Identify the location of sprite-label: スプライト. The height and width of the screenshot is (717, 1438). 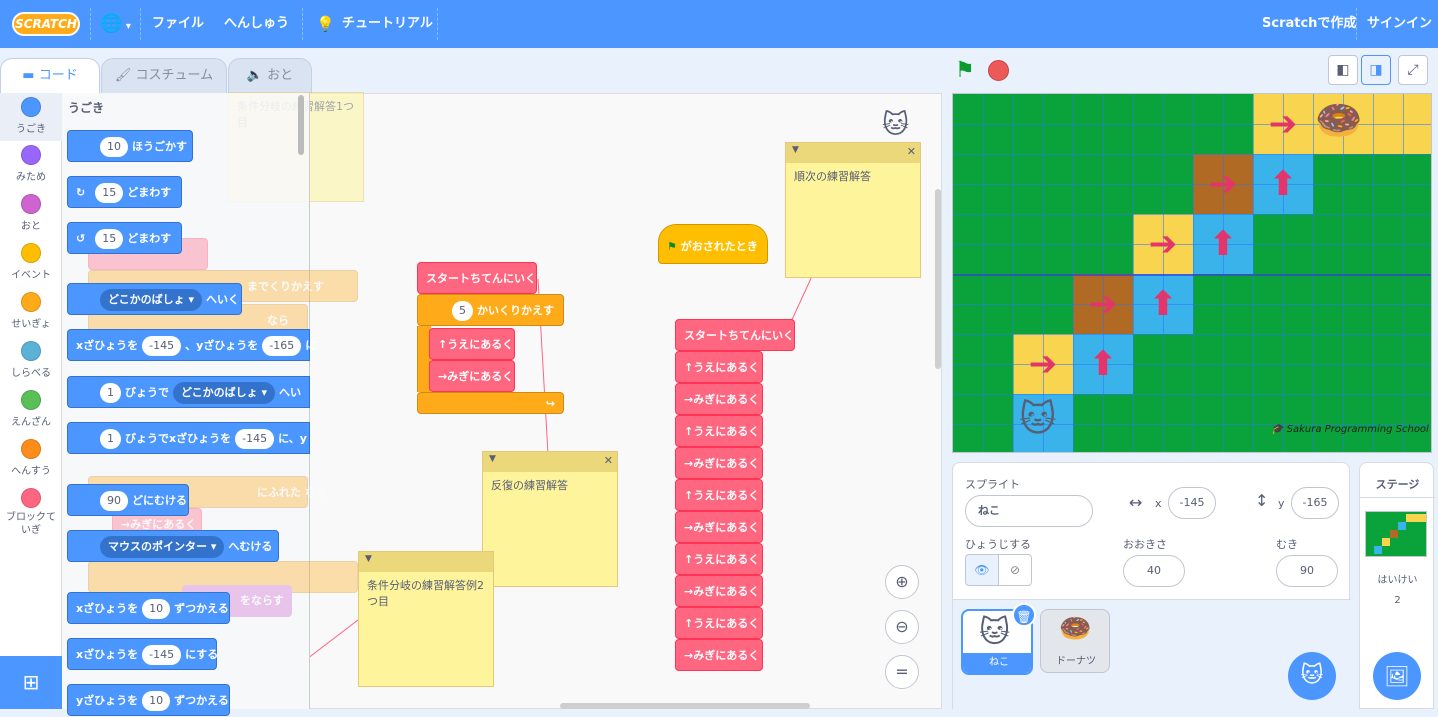
(992, 484).